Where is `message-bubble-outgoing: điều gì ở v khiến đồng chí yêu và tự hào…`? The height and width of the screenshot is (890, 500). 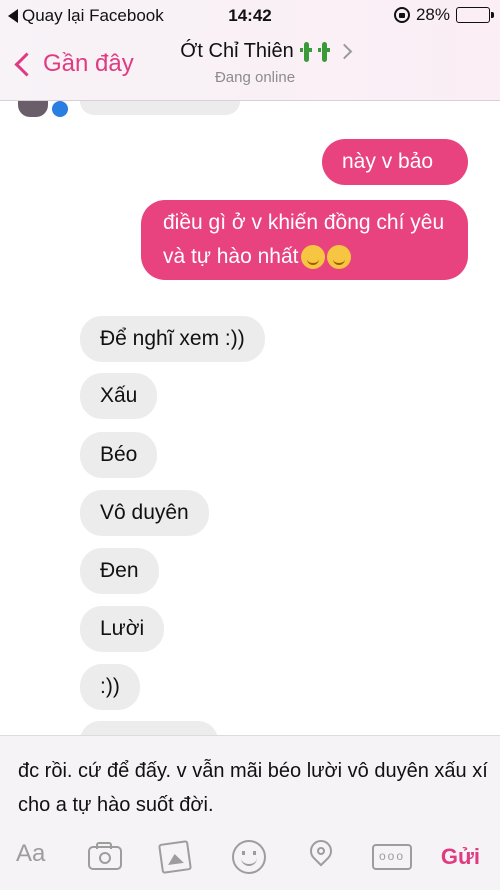
message-bubble-outgoing: điều gì ở v khiến đồng chí yêu và tự hào… is located at coordinates (304, 240).